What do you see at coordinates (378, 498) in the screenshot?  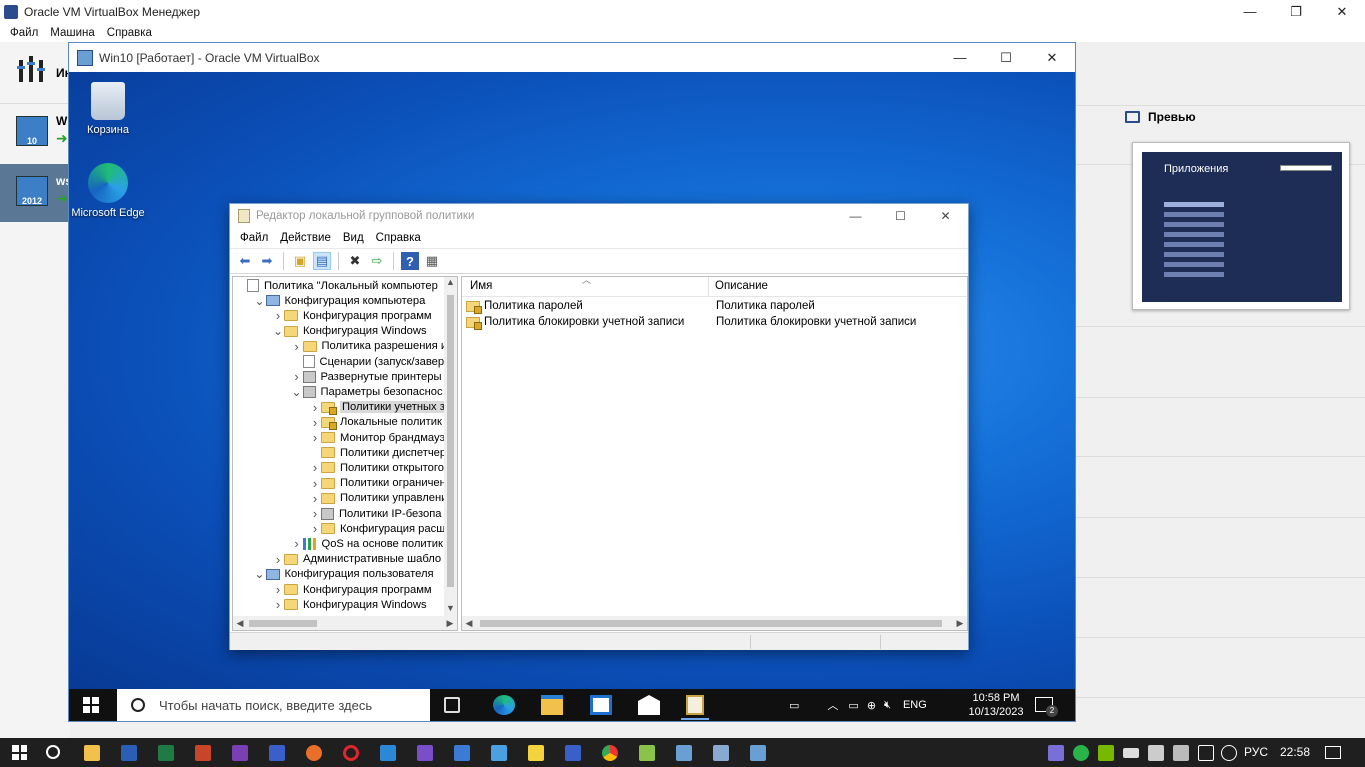 I see `tree-node: › Политики управлени` at bounding box center [378, 498].